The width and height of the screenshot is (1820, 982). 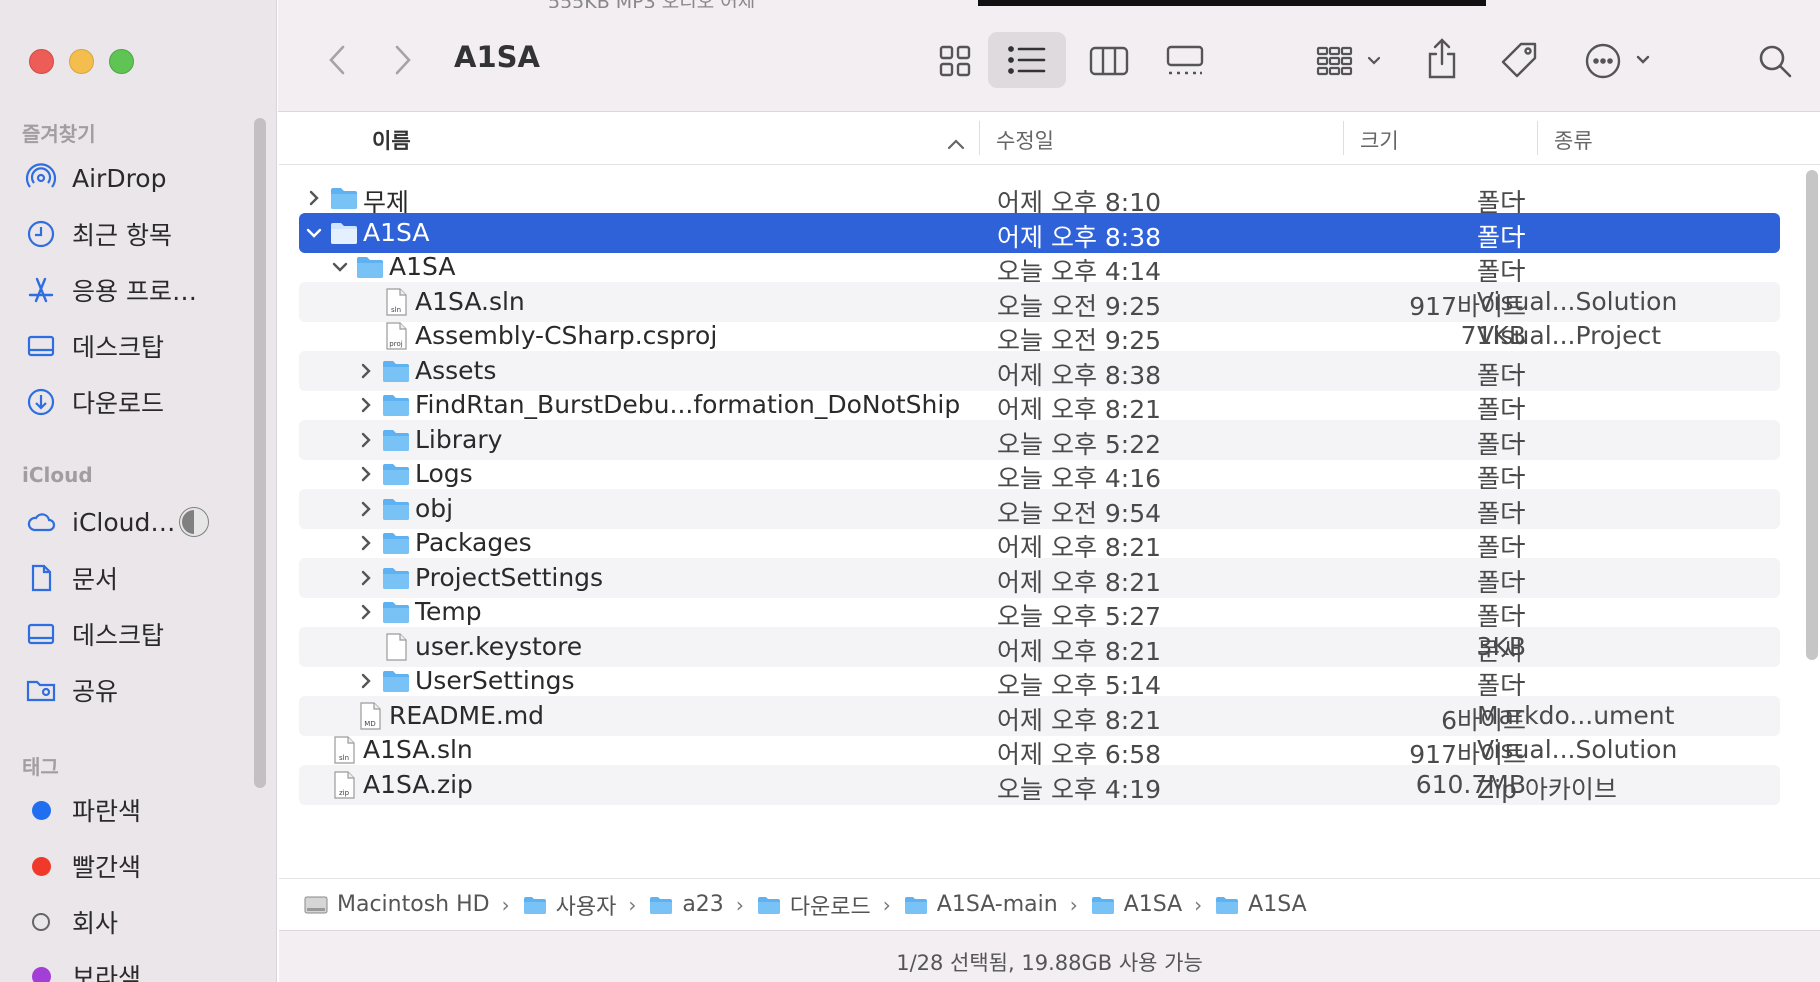 What do you see at coordinates (1620, 61) in the screenshot?
I see `more-actions-button` at bounding box center [1620, 61].